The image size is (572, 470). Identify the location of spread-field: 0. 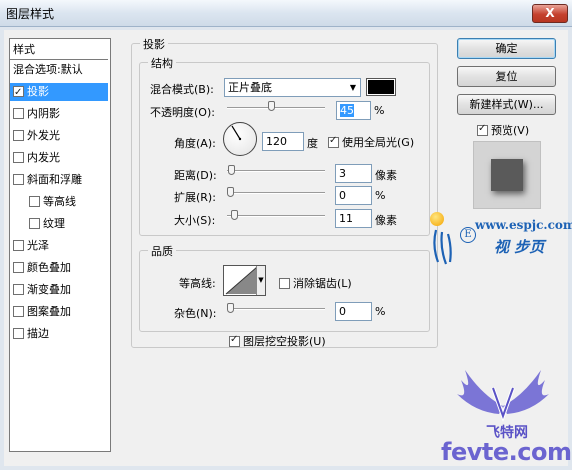
(353, 195).